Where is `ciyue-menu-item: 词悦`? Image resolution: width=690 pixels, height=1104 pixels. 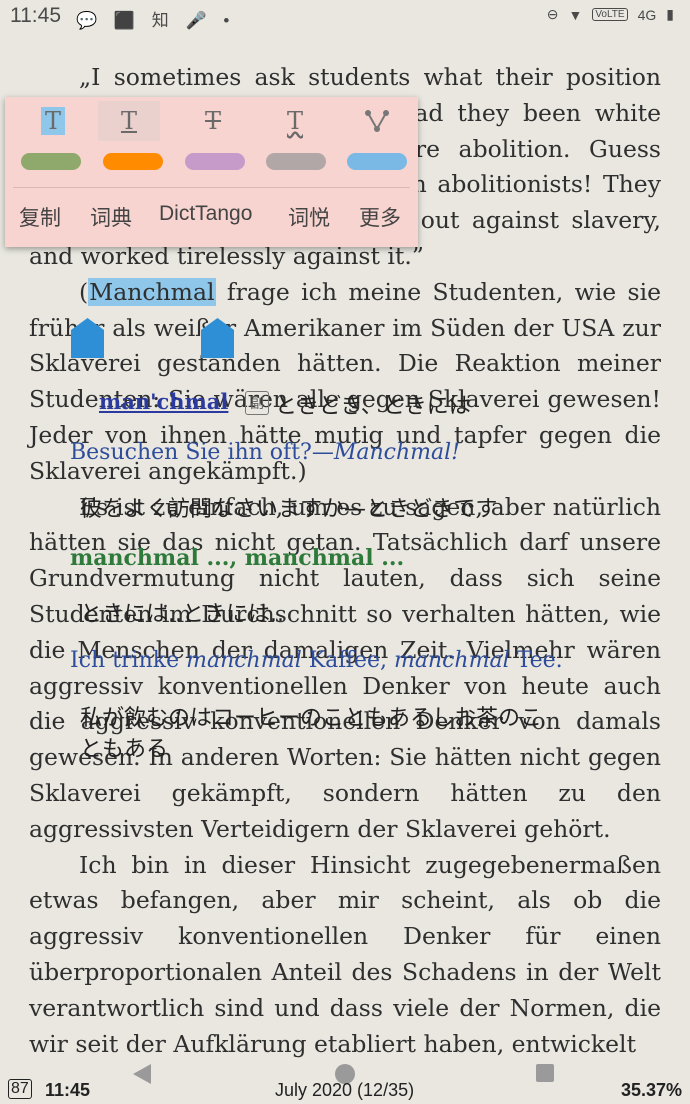
ciyue-menu-item: 词悦 is located at coordinates (309, 217).